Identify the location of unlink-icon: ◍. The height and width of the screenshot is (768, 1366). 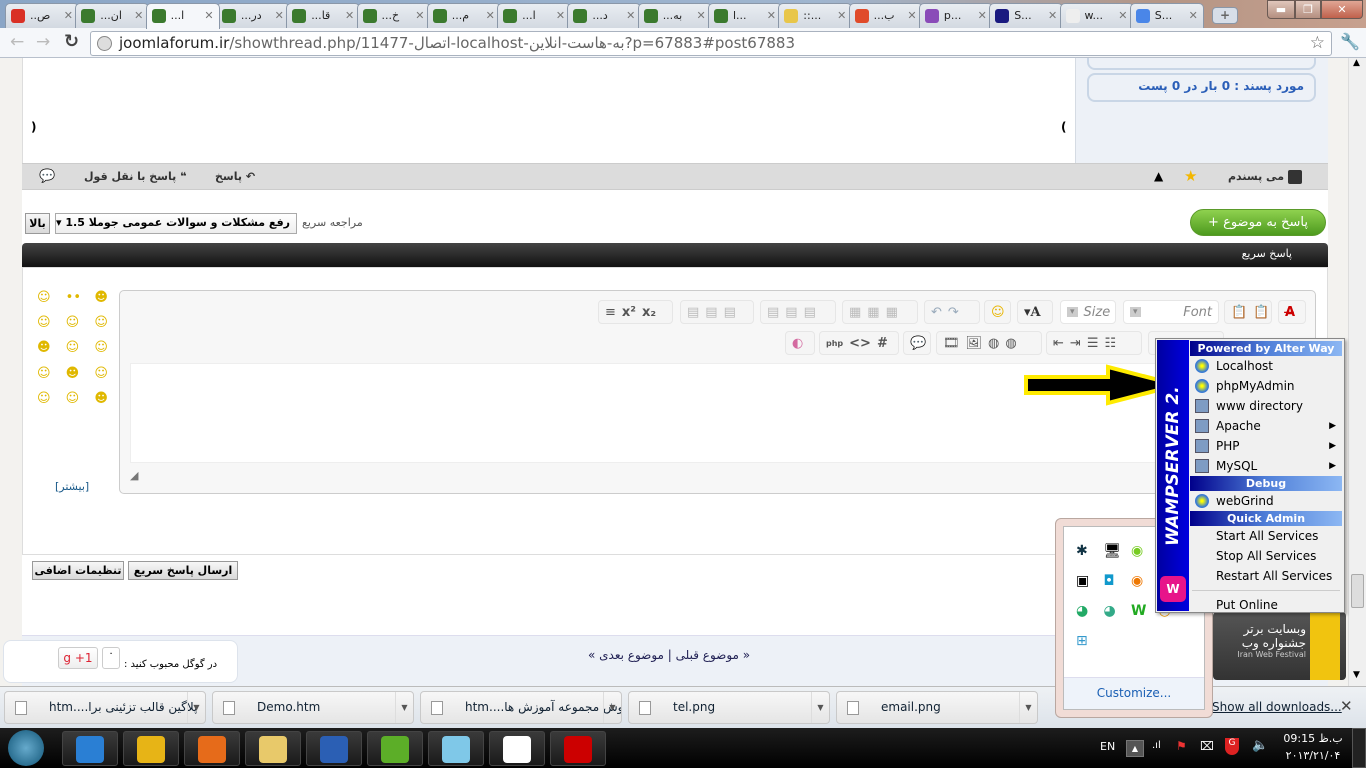
(993, 343).